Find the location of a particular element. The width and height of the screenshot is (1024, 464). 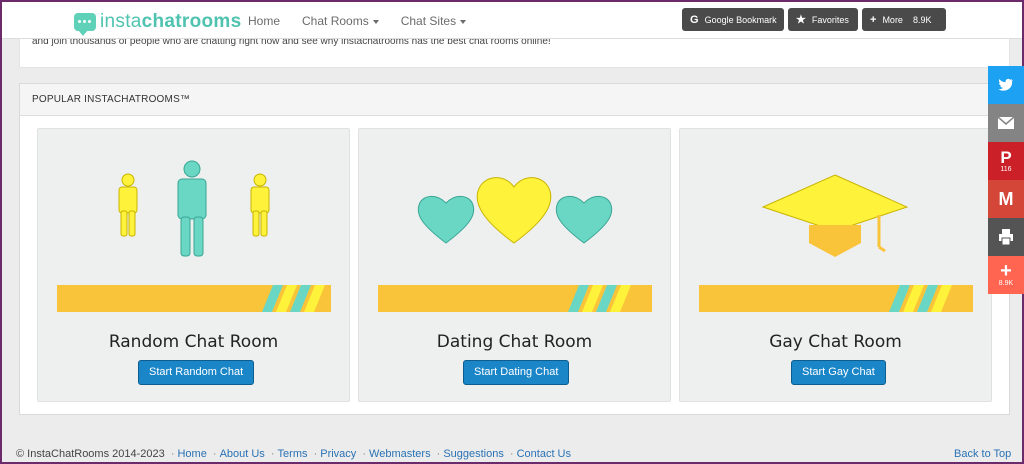

start-dating-chat-button: Start Dating Chat is located at coordinates (516, 372).